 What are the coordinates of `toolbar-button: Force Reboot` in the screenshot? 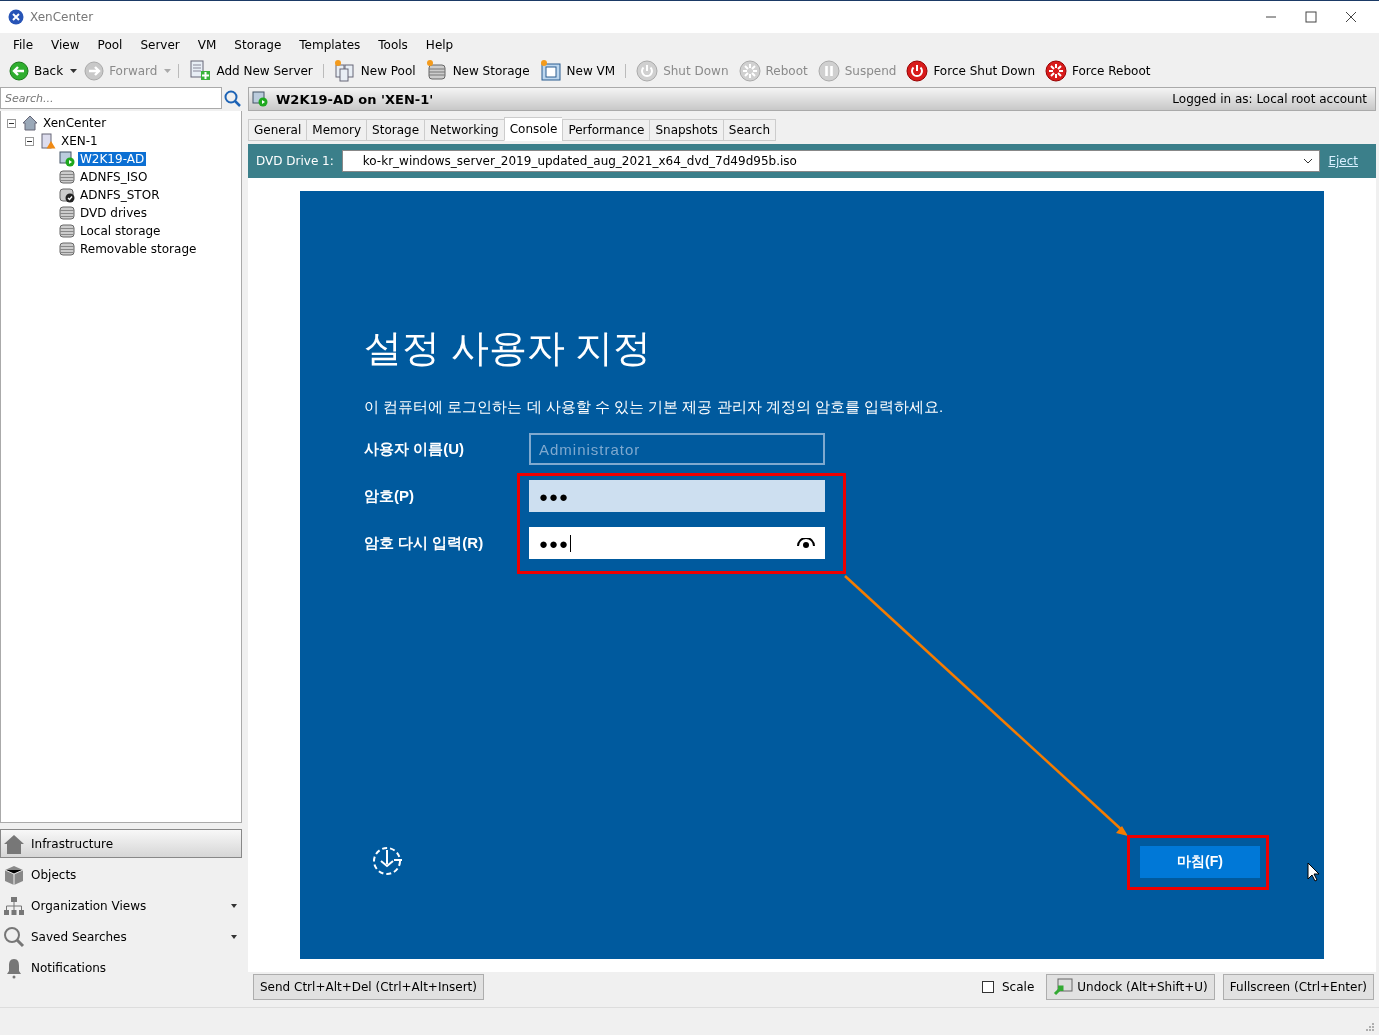 It's located at (1098, 71).